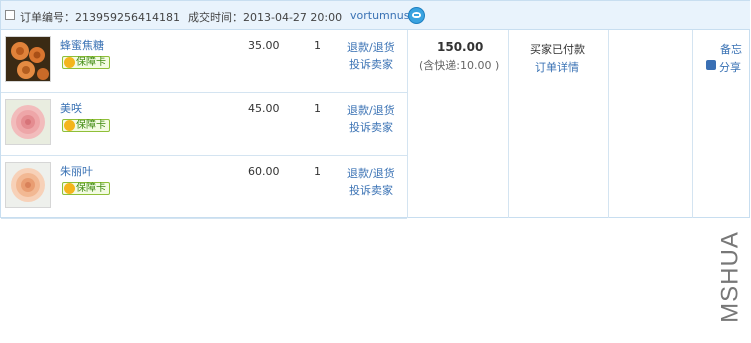  I want to click on order-detail-link: 订单详情, so click(557, 67).